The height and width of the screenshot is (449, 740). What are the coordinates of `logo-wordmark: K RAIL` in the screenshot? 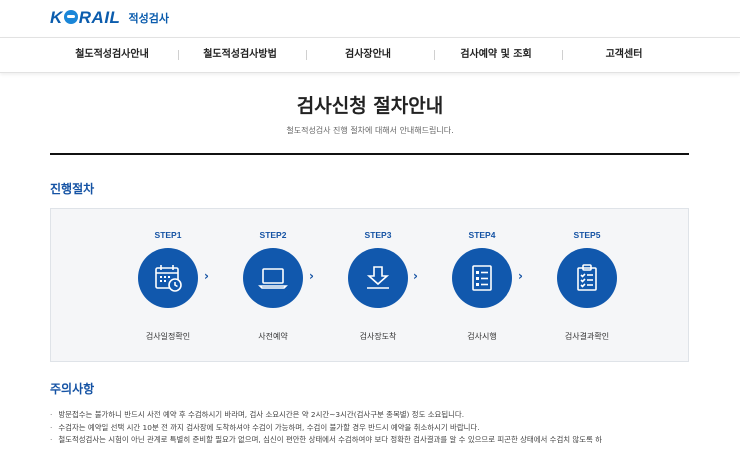 It's located at (85, 17).